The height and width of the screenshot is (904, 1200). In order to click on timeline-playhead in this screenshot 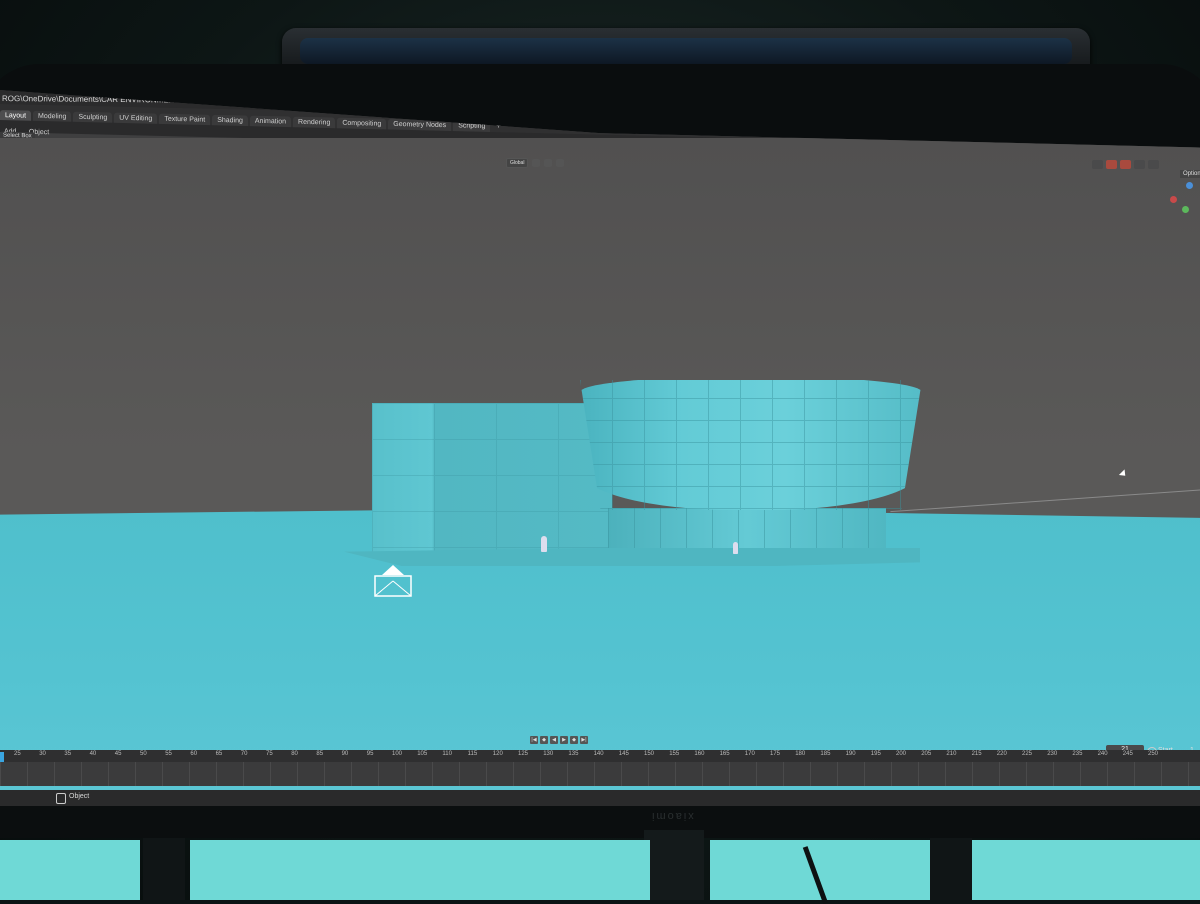, I will do `click(2, 757)`.